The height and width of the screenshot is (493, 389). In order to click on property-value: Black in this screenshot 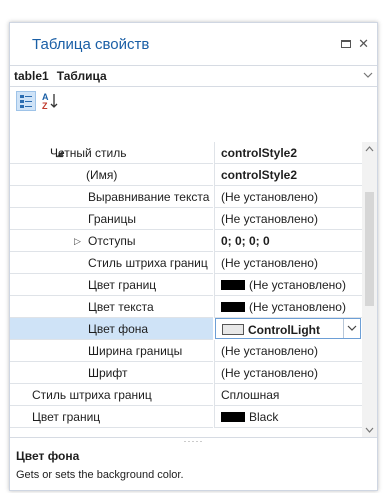, I will do `click(249, 417)`.